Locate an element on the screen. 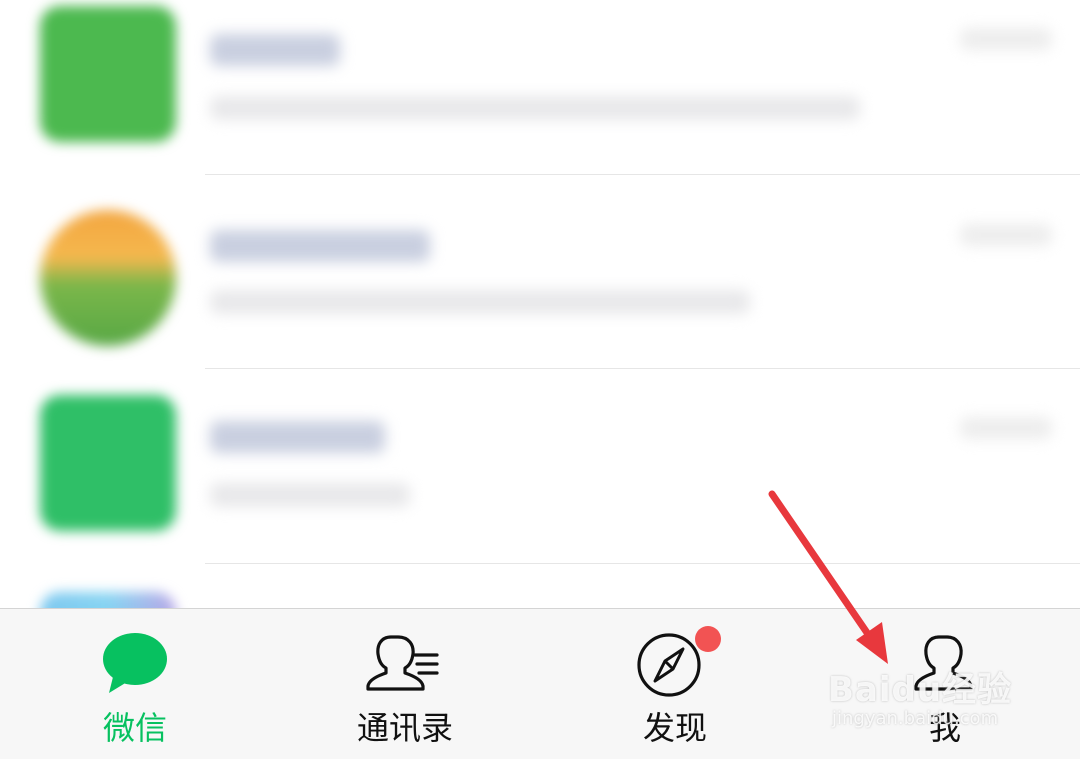 Image resolution: width=1080 pixels, height=759 pixels. baidu-watermark: Baidu经验 jingyan.baidu.com is located at coordinates (928, 702).